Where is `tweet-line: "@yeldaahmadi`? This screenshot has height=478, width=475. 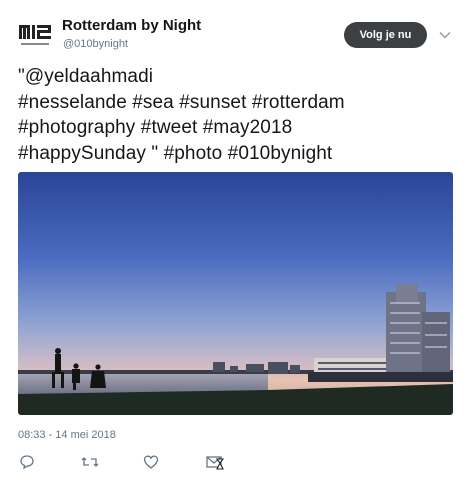
tweet-line: "@yeldaahmadi is located at coordinates (238, 77).